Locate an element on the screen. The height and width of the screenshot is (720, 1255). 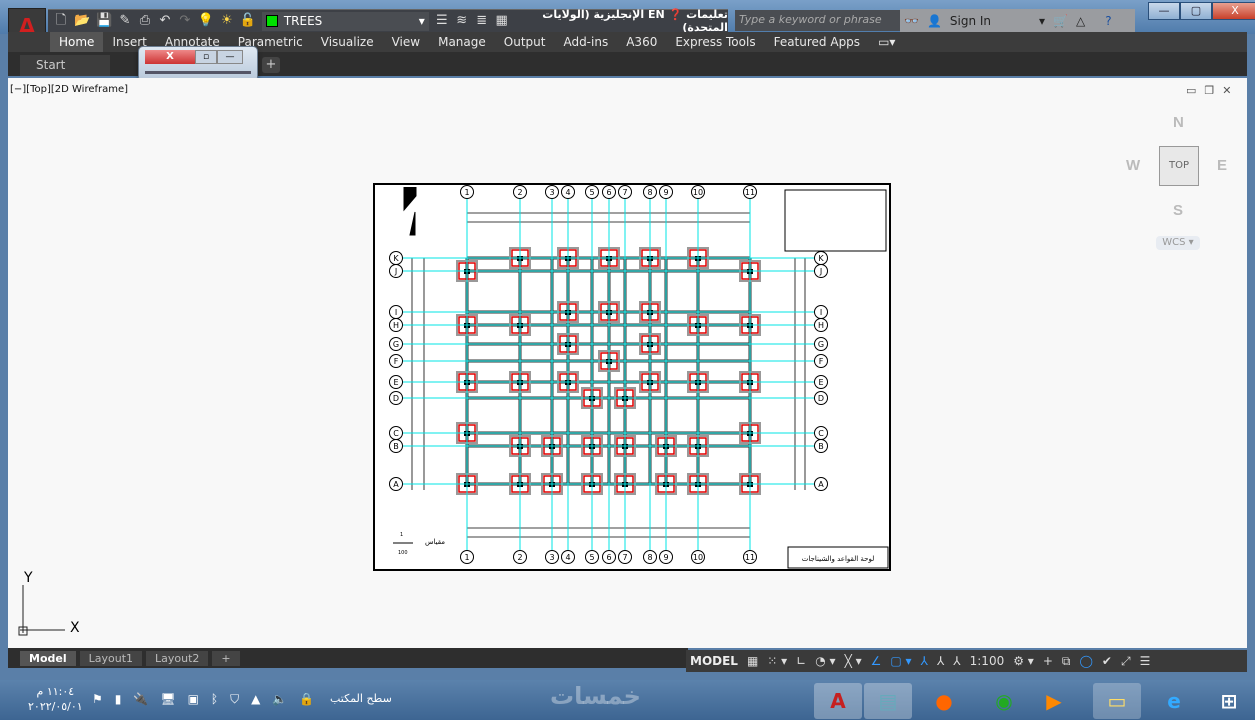
compass-north: N is located at coordinates (1178, 122).